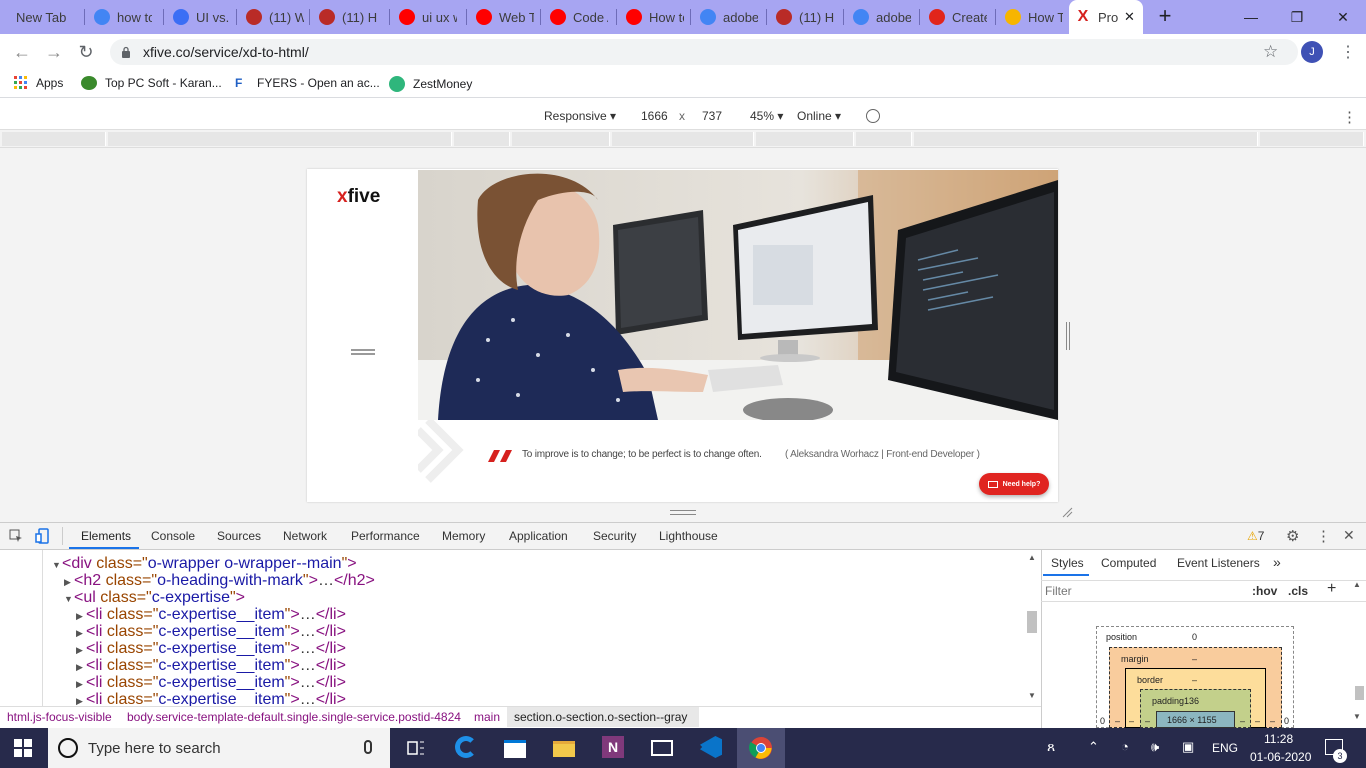 This screenshot has width=1366, height=768. What do you see at coordinates (1264, 591) in the screenshot?
I see `hov-toggle: :hov` at bounding box center [1264, 591].